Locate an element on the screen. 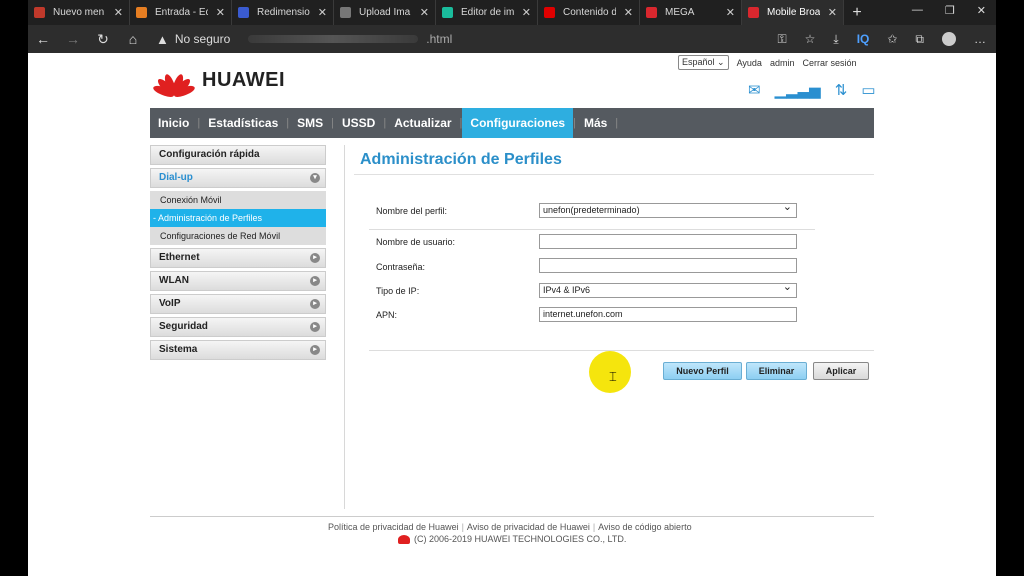 This screenshot has height=576, width=1024. nav-mas: Más is located at coordinates (595, 123).